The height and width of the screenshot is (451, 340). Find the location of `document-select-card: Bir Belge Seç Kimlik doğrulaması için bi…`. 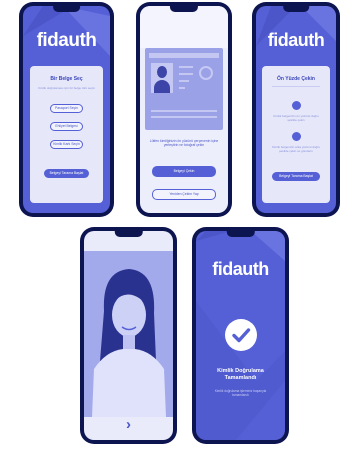

document-select-card: Bir Belge Seç Kimlik doğrulaması için bi… is located at coordinates (66, 134).